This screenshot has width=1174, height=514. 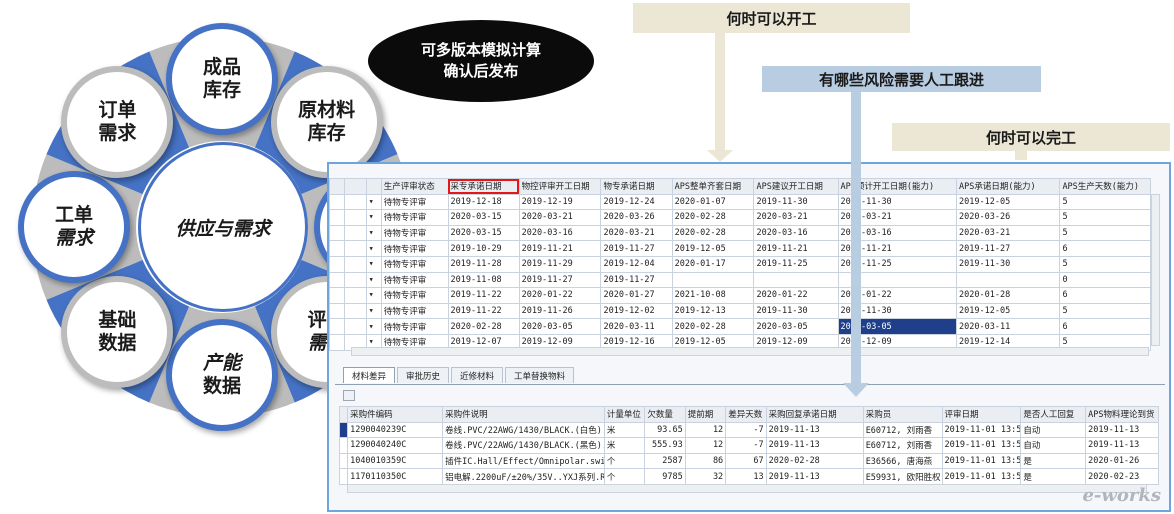 I want to click on table-cell: 2019-12-18, so click(x=483, y=202).